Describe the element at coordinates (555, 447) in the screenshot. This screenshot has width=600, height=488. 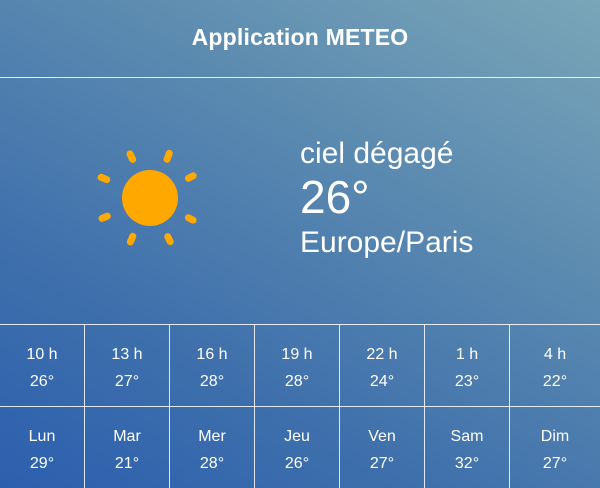
I see `daily-cell: Dim 27°` at that location.